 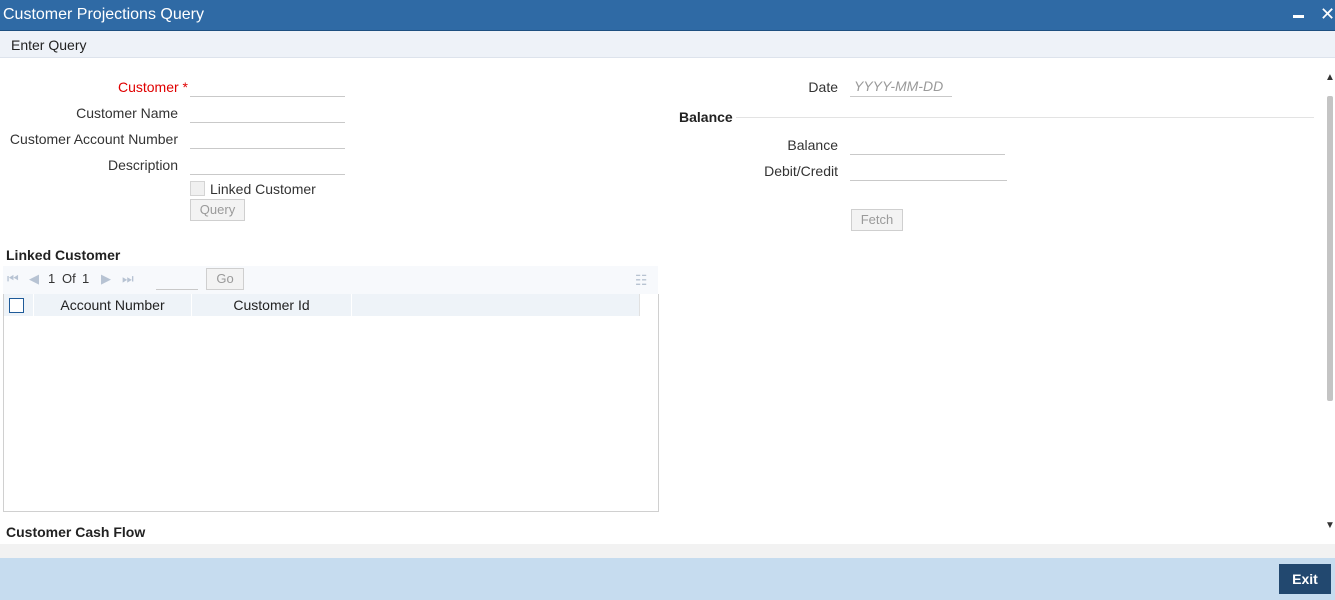 I want to click on customer-name-input, so click(x=267, y=112).